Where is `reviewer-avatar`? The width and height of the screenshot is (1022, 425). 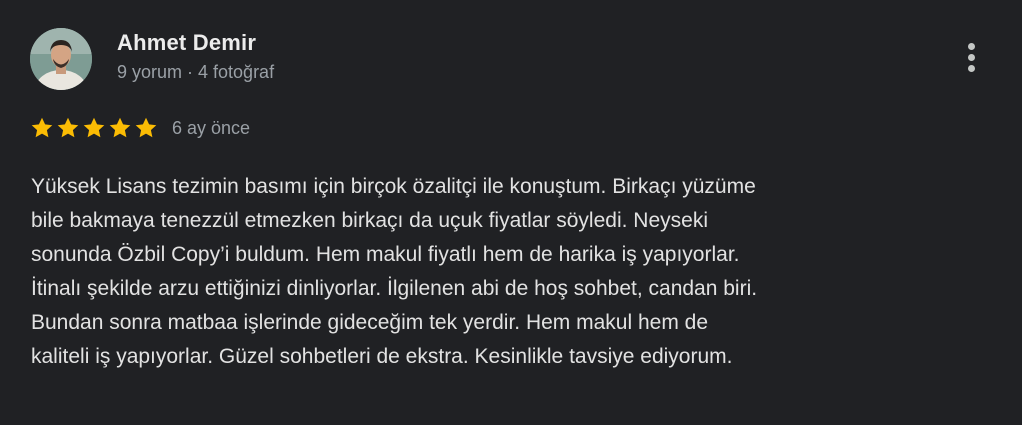
reviewer-avatar is located at coordinates (61, 59).